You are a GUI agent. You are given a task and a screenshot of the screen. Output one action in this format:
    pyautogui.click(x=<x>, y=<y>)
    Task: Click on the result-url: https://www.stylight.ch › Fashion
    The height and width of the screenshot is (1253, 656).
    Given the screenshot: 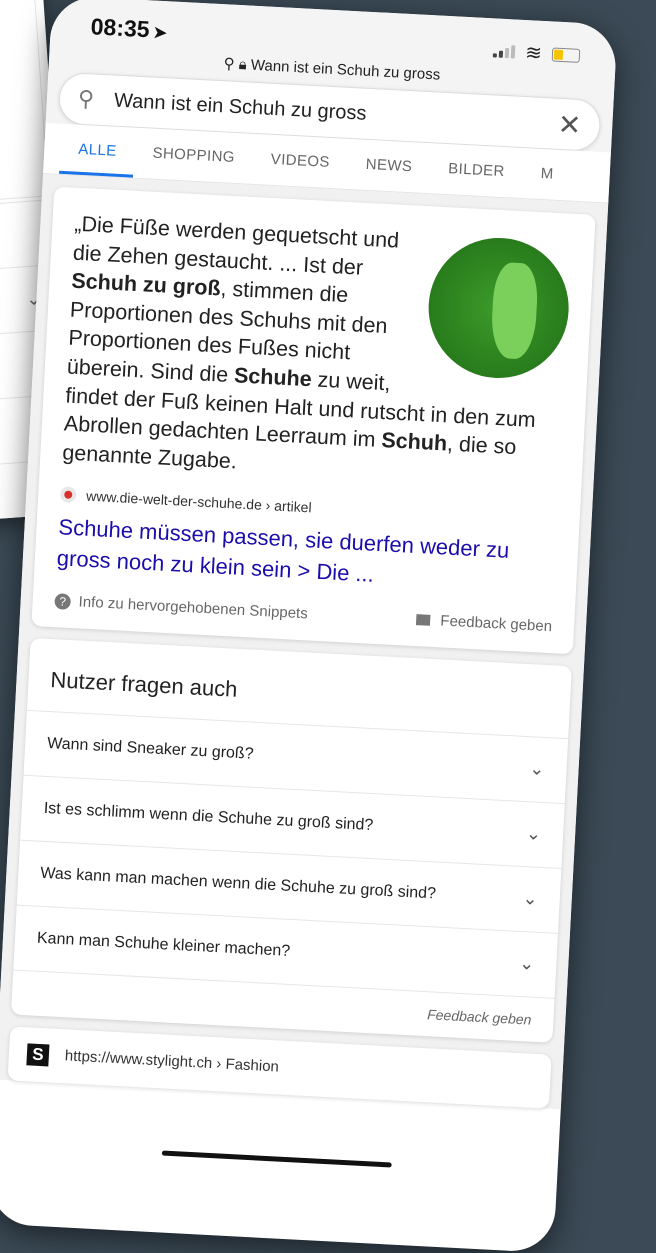 What is the action you would take?
    pyautogui.click(x=172, y=1061)
    